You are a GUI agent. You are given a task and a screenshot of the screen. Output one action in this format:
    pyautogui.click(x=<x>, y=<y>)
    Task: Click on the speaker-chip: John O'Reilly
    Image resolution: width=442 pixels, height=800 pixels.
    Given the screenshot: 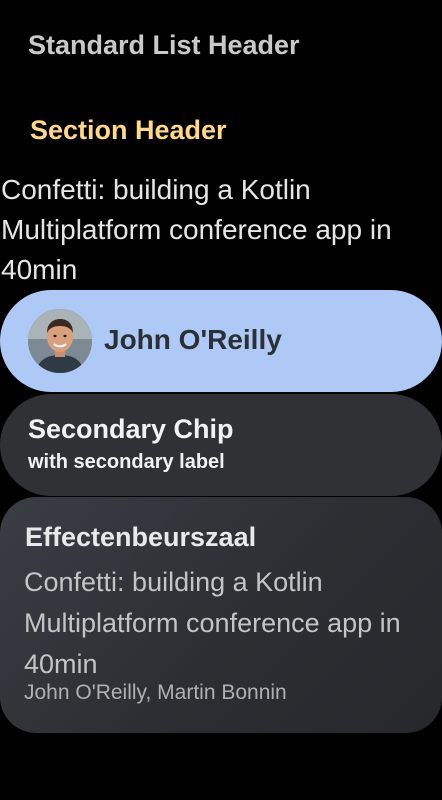 What is the action you would take?
    pyautogui.click(x=221, y=341)
    